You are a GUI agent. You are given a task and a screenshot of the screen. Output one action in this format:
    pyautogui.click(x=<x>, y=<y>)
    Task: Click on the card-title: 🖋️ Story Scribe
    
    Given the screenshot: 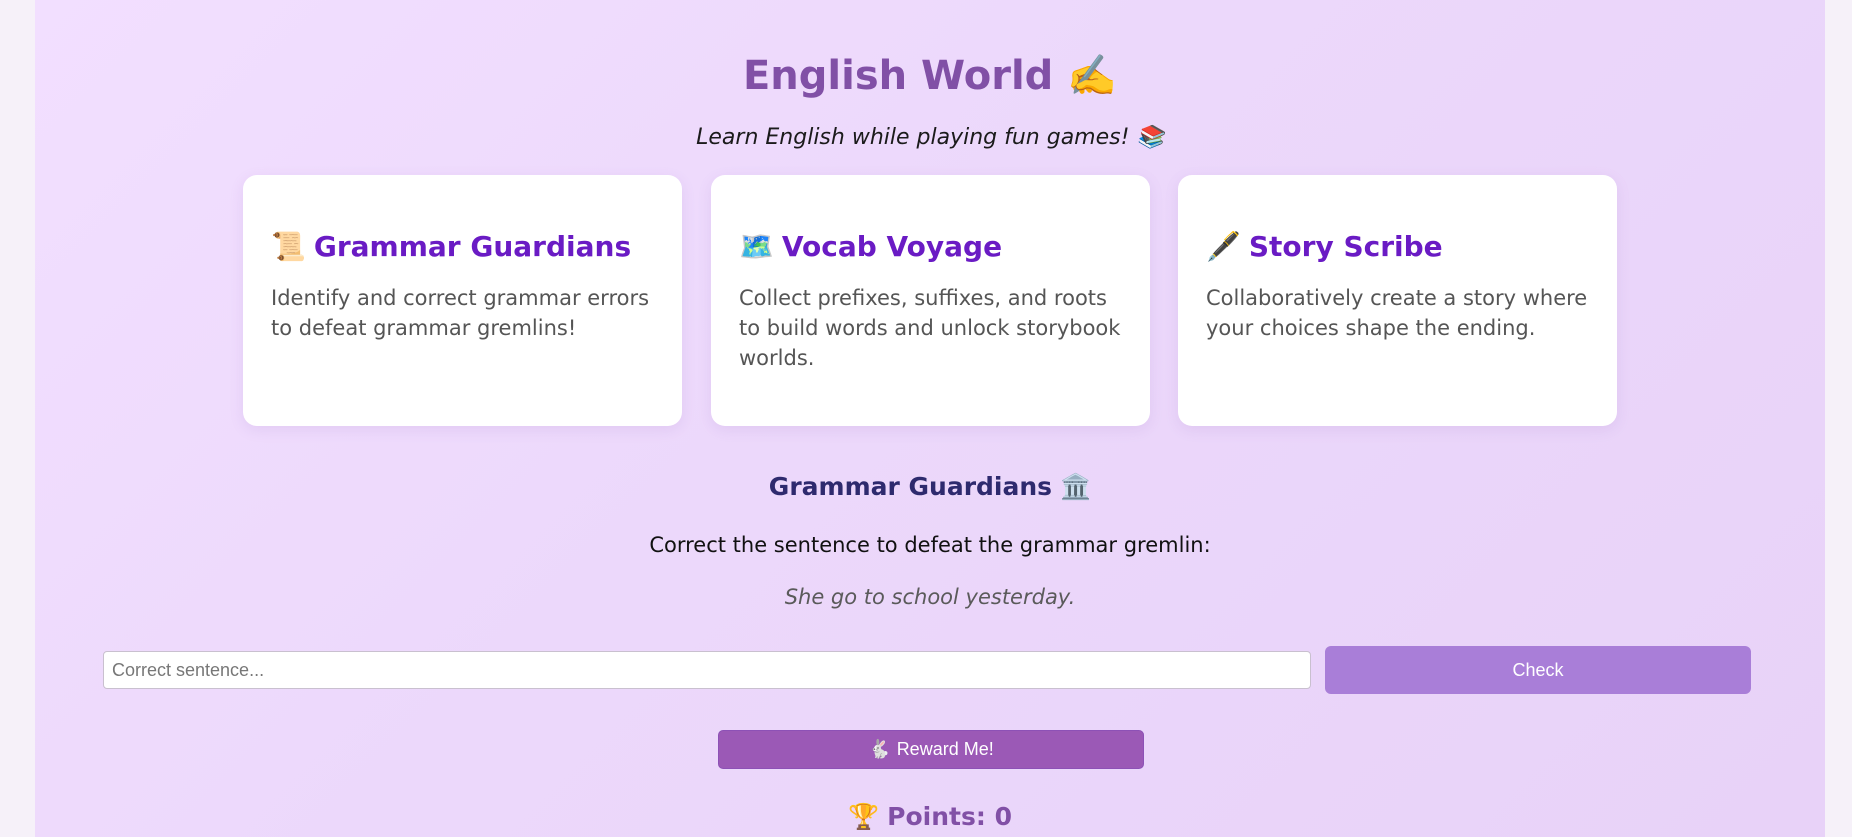 What is the action you would take?
    pyautogui.click(x=1397, y=247)
    